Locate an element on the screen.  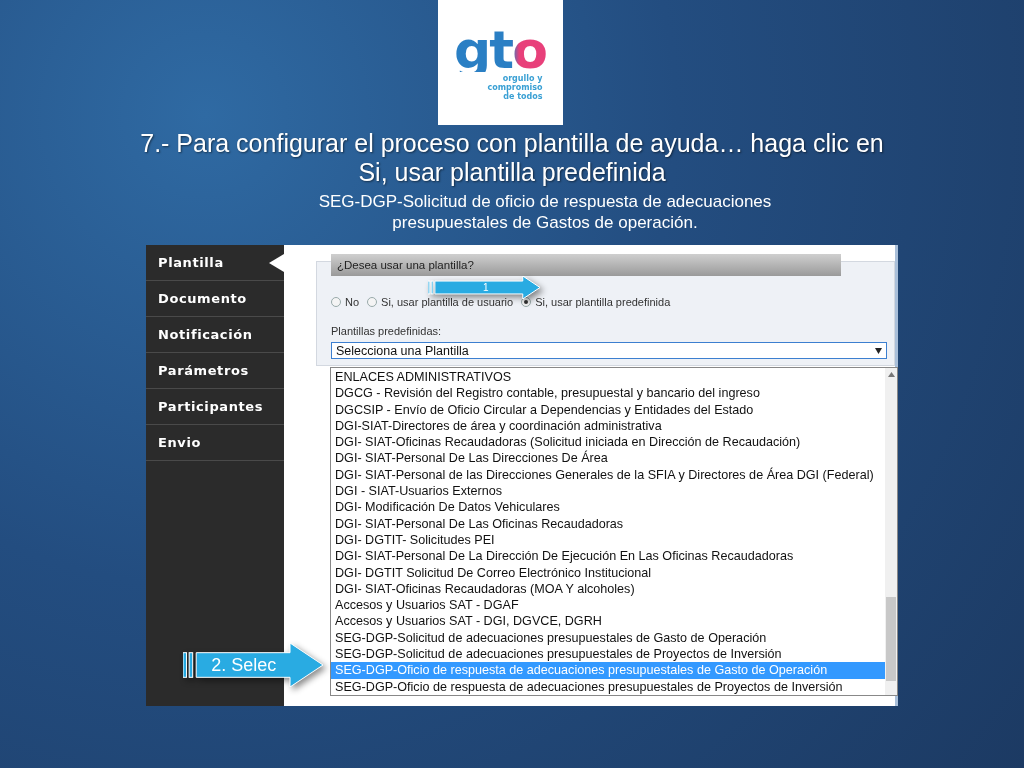
caret-icon is located at coordinates (878, 350).